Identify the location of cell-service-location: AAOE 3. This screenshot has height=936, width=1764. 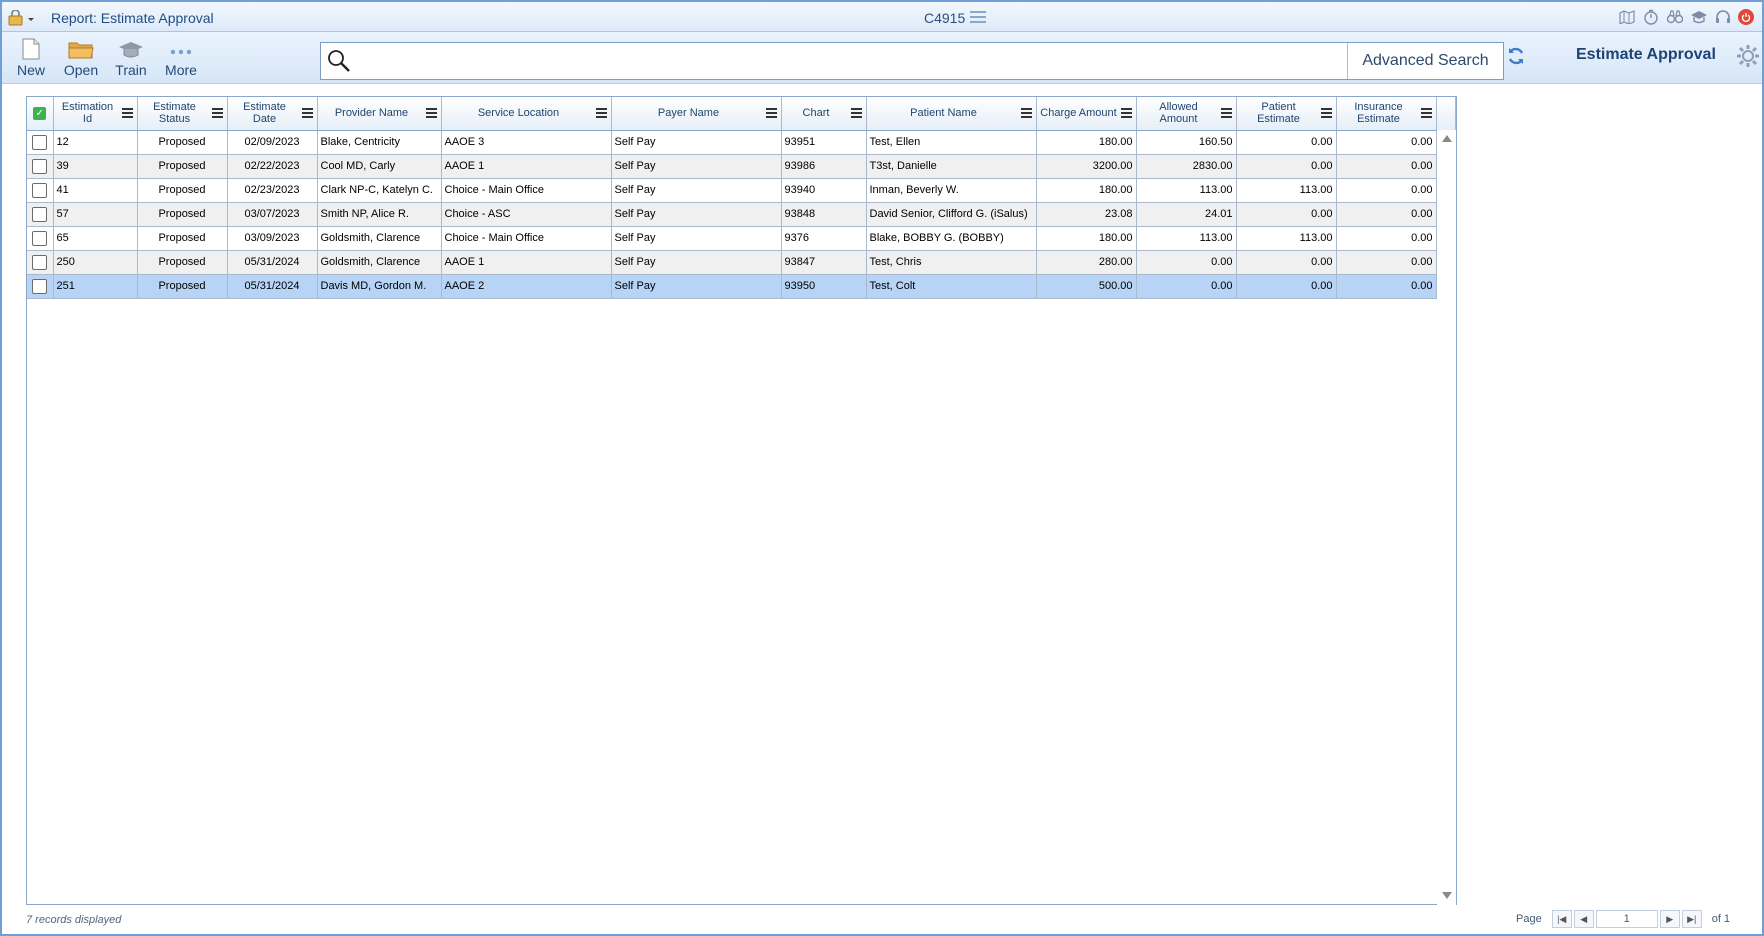
(526, 142).